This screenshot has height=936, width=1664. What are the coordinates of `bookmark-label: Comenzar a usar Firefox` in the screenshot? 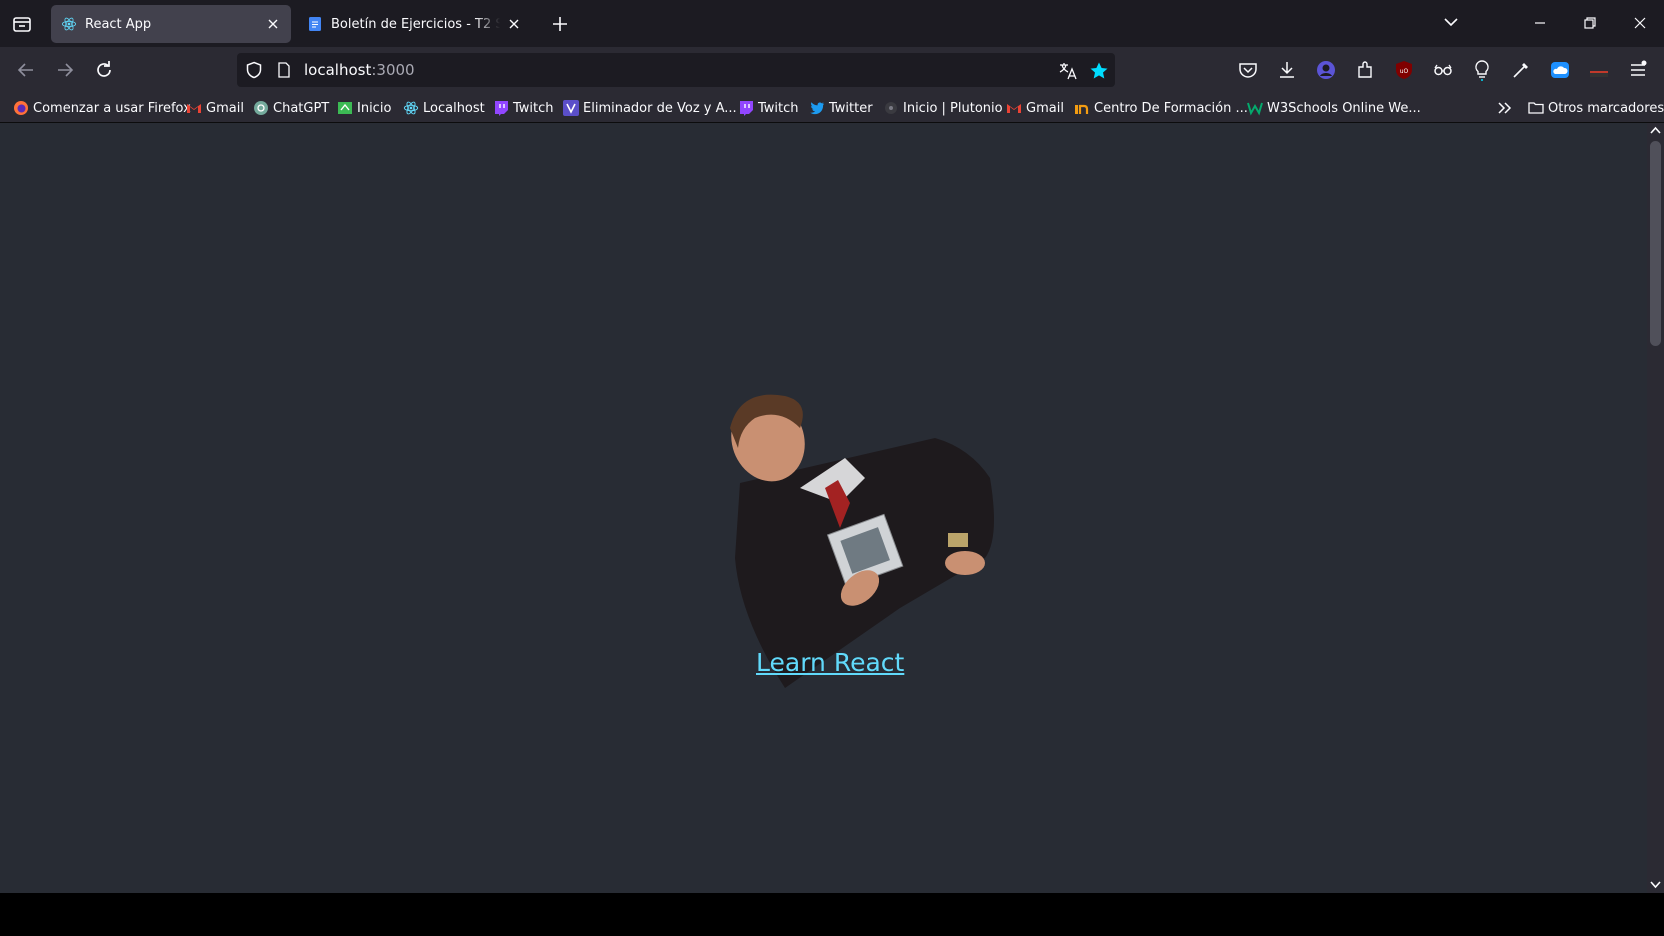 It's located at (112, 108).